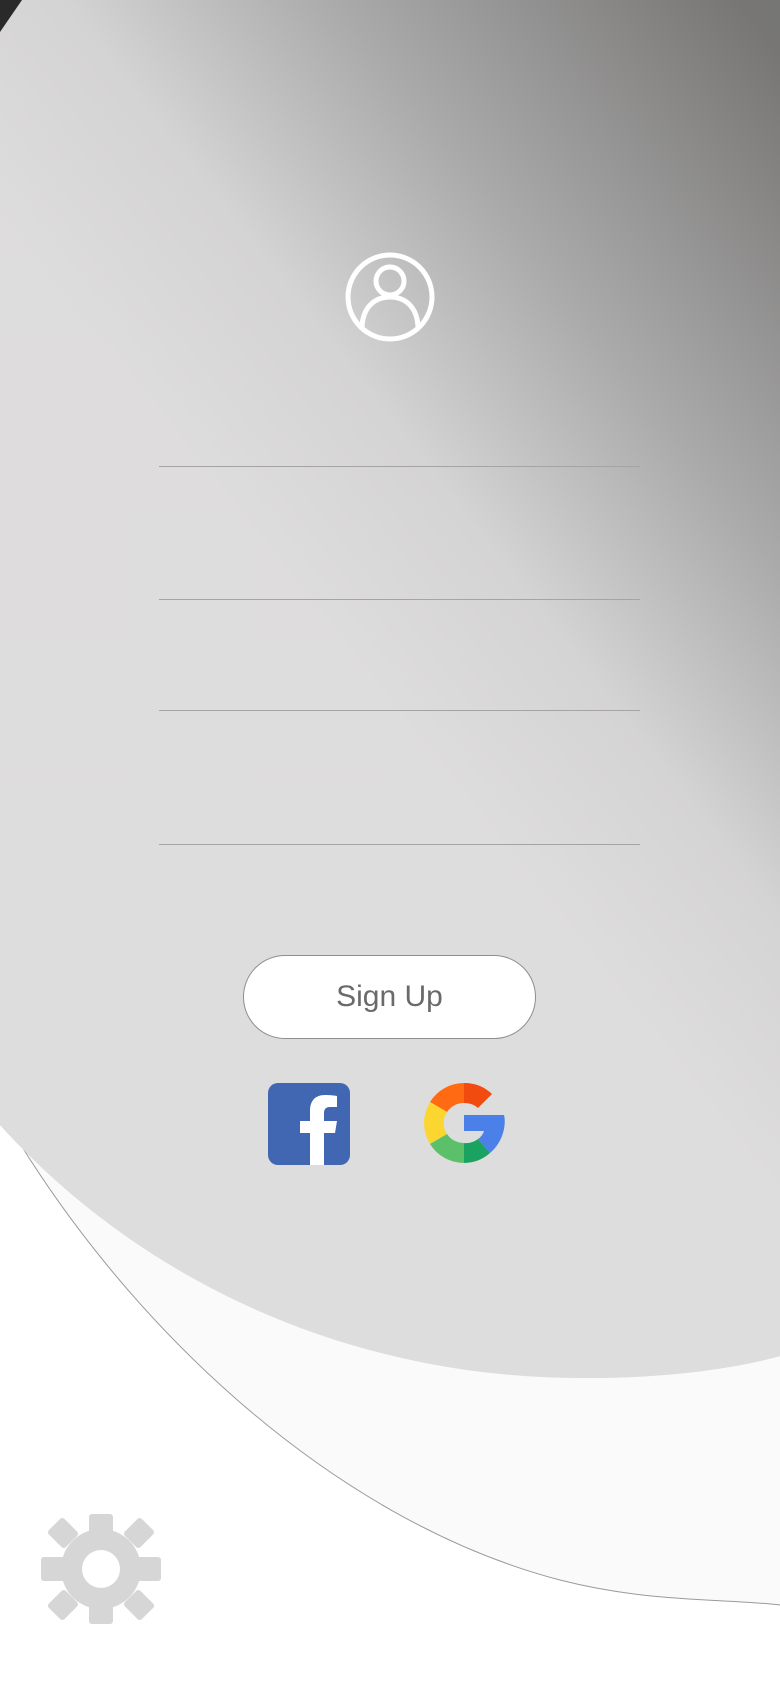  Describe the element at coordinates (390, 297) in the screenshot. I see `user-avatar-icon` at that location.